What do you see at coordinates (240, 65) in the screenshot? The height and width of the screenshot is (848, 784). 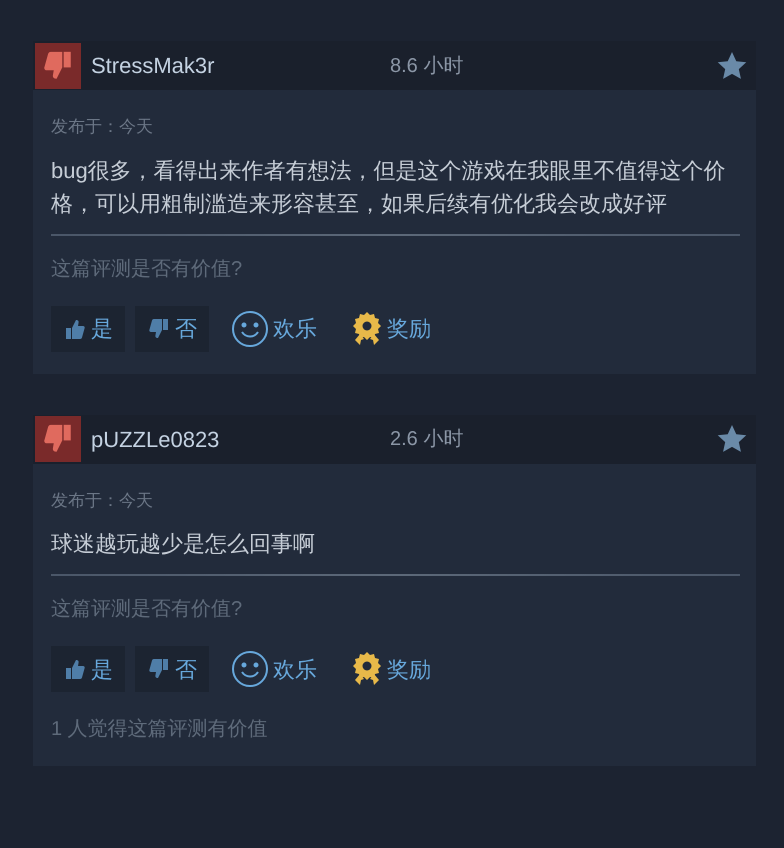 I see `author-name: StressMak3r` at bounding box center [240, 65].